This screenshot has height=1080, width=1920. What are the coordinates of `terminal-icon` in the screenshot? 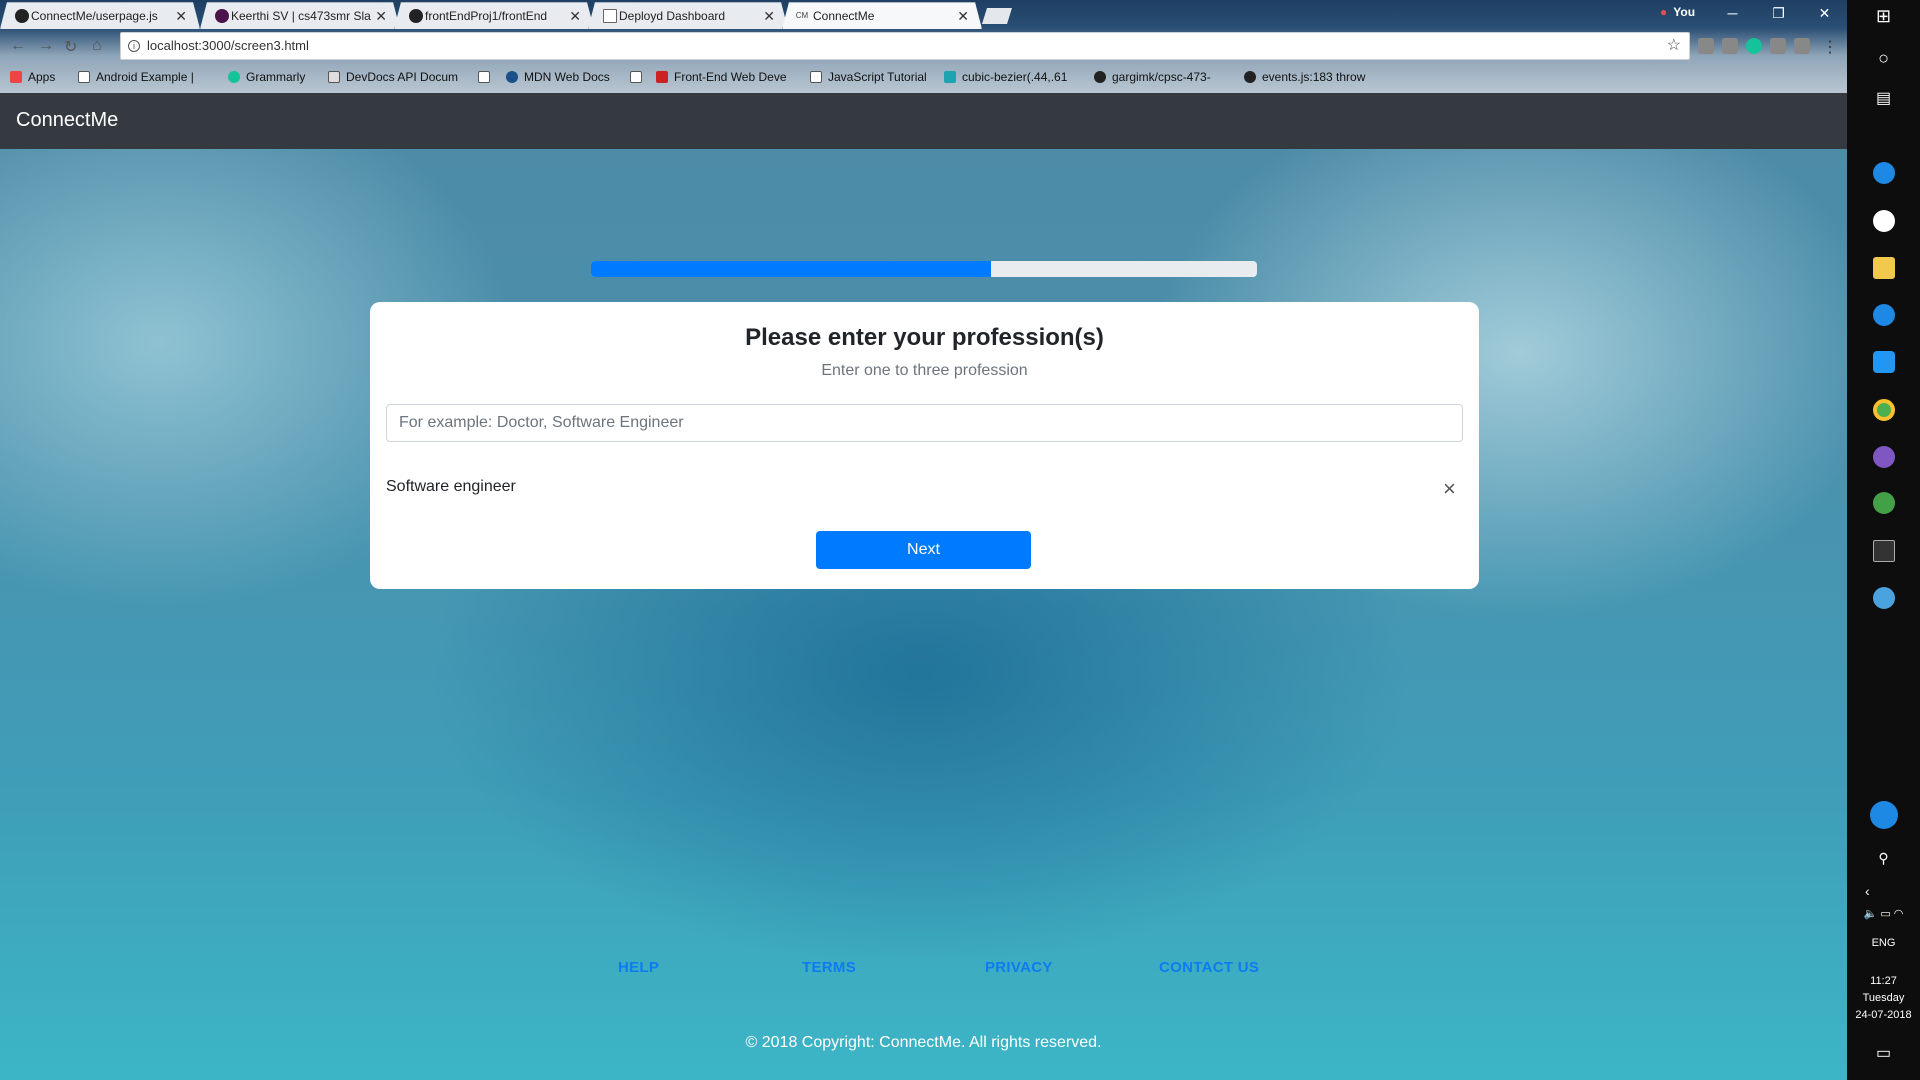 It's located at (1884, 551).